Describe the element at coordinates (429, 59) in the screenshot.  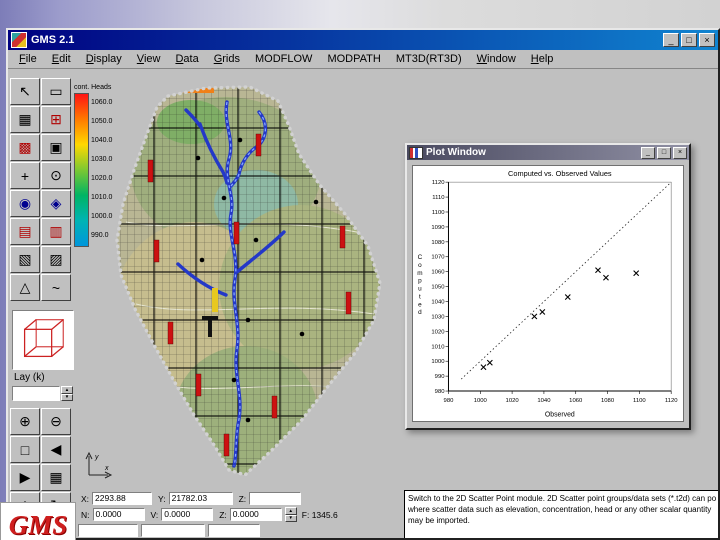
I see `menu-mt3d-rt3d-: MT3D(RT3D)` at that location.